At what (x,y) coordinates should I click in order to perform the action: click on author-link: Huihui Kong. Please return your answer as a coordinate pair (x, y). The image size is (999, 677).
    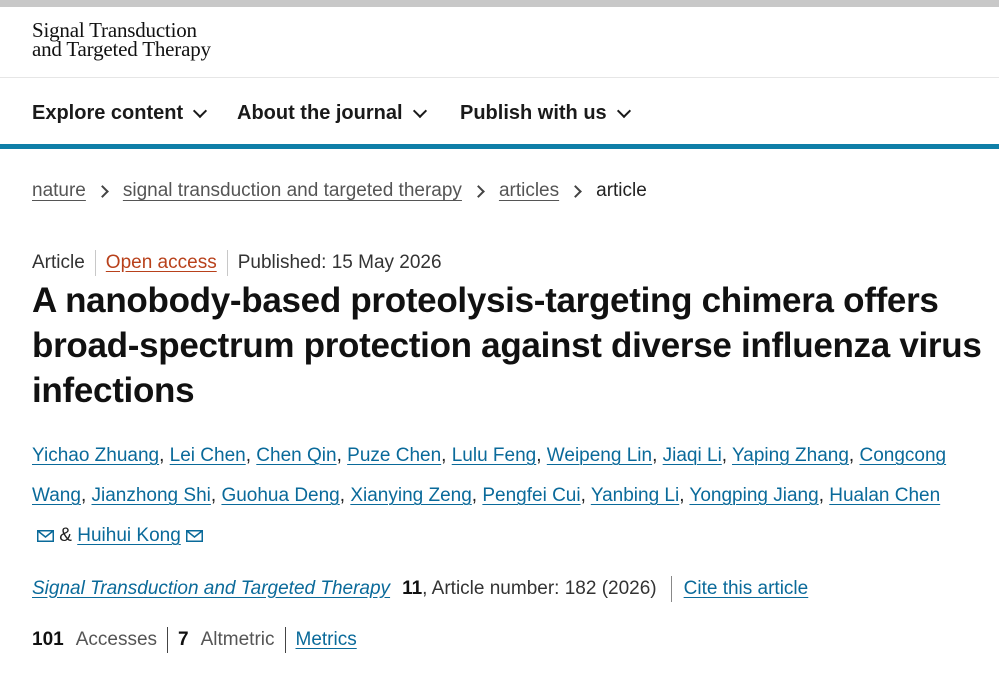
    Looking at the image, I should click on (129, 535).